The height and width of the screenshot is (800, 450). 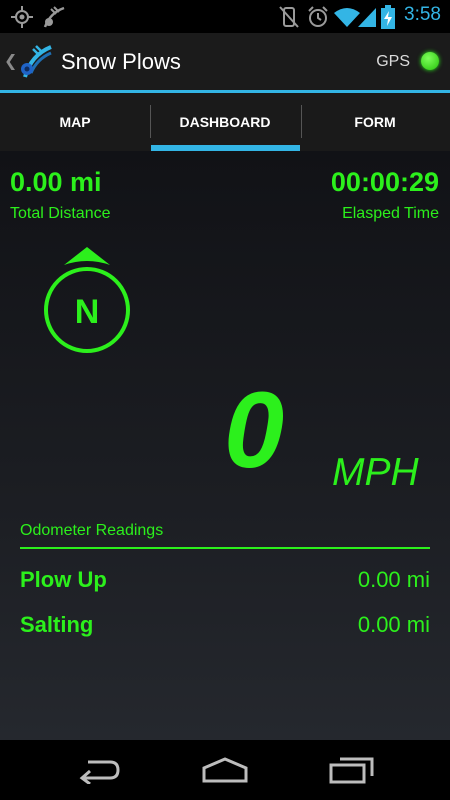 I want to click on snow-plow-app-icon, so click(x=35, y=63).